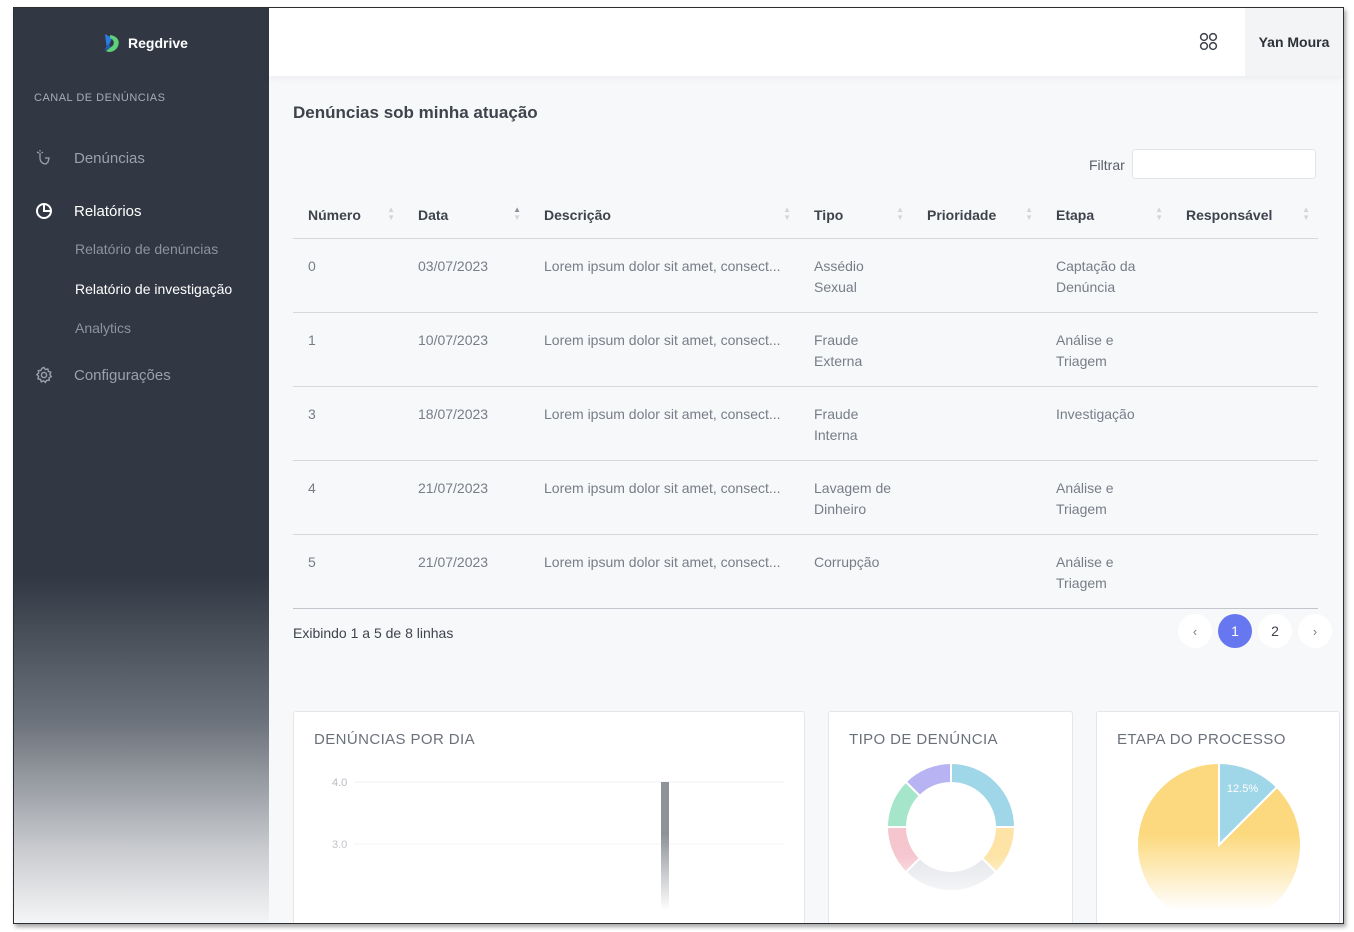  I want to click on sidebar-item-denuncias: Denúncias, so click(89, 158).